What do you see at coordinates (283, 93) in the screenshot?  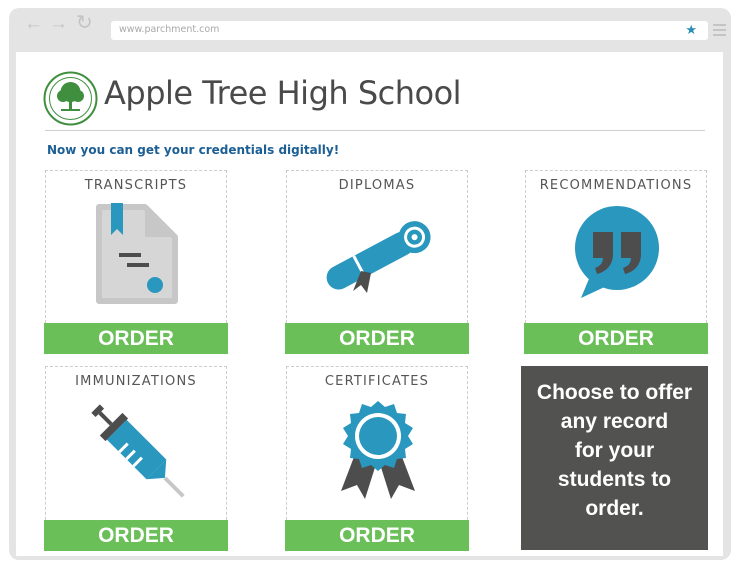 I see `school-name: Apple Tree High School` at bounding box center [283, 93].